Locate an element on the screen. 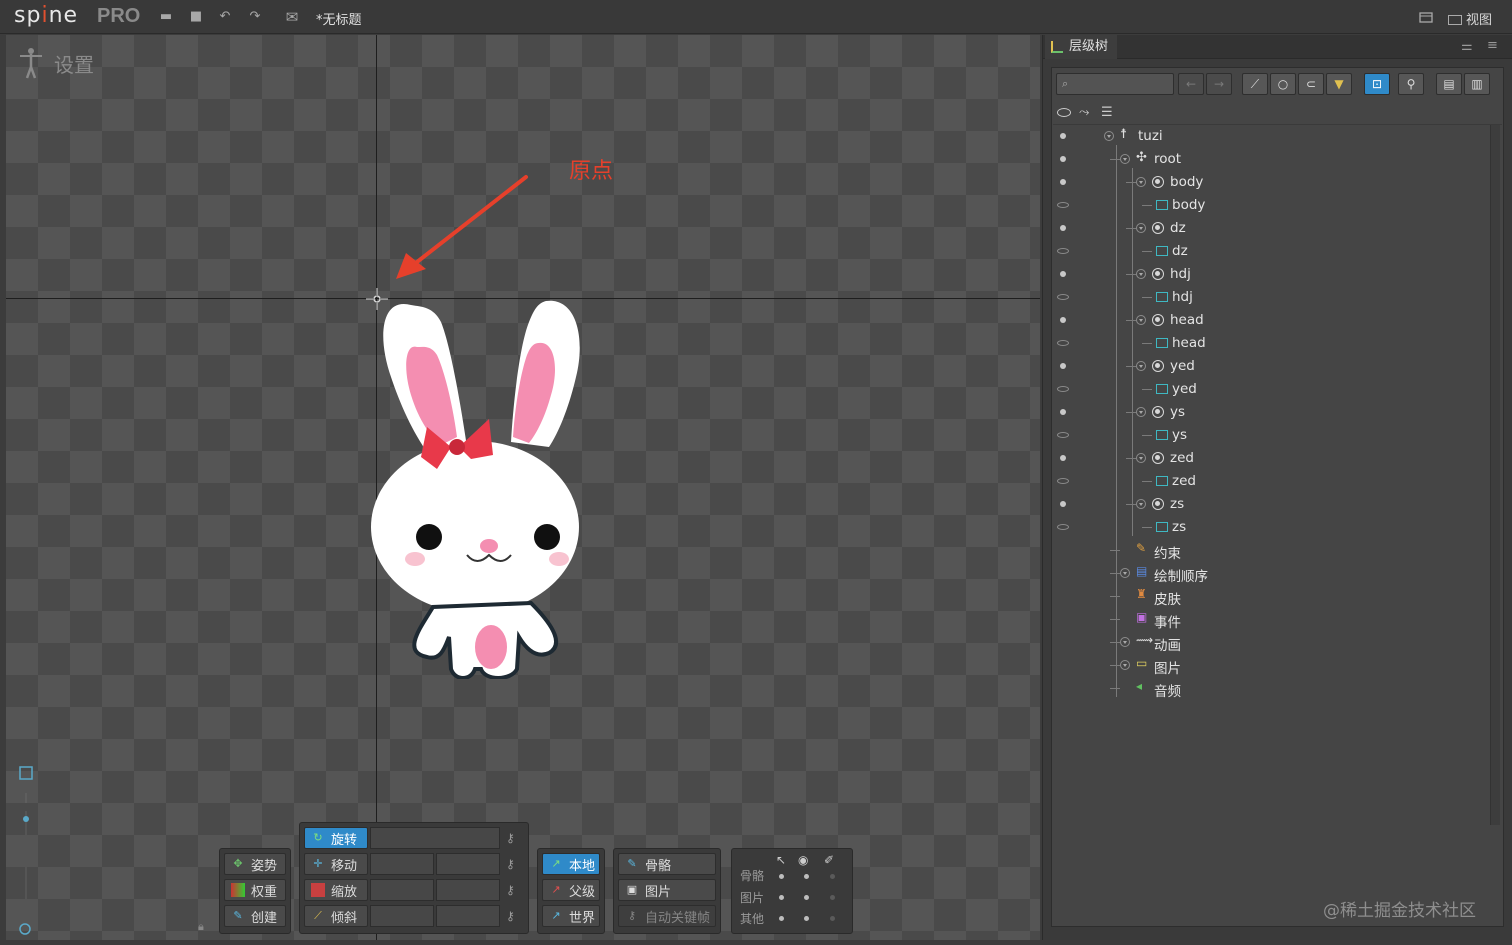 Image resolution: width=1512 pixels, height=945 pixels. redo-icon: ↷ is located at coordinates (255, 17).